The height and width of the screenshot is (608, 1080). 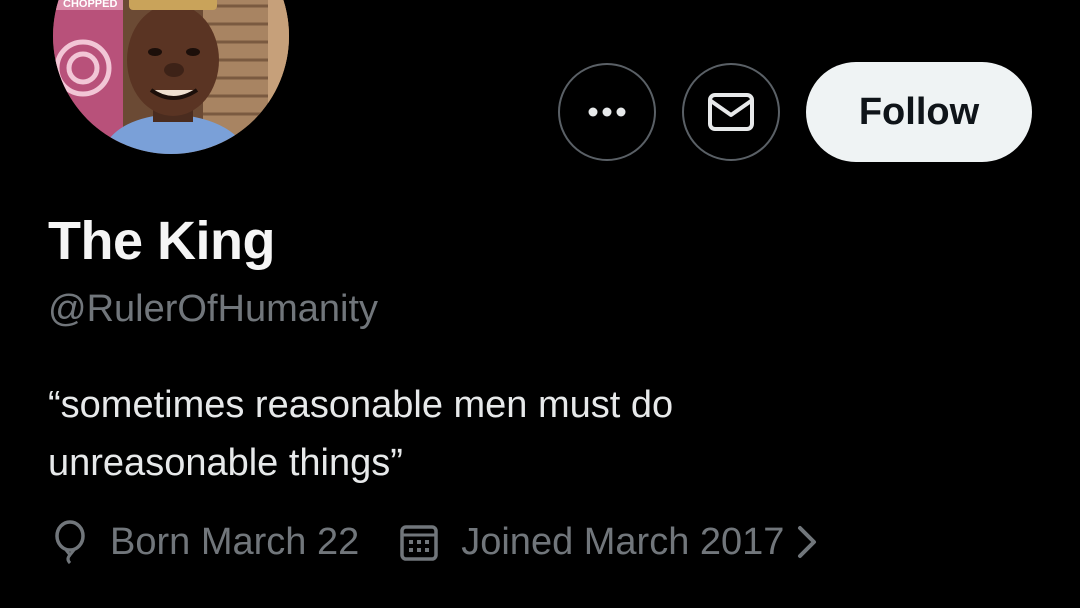 I want to click on avatar-photo: CHOPPED, so click(x=171, y=77).